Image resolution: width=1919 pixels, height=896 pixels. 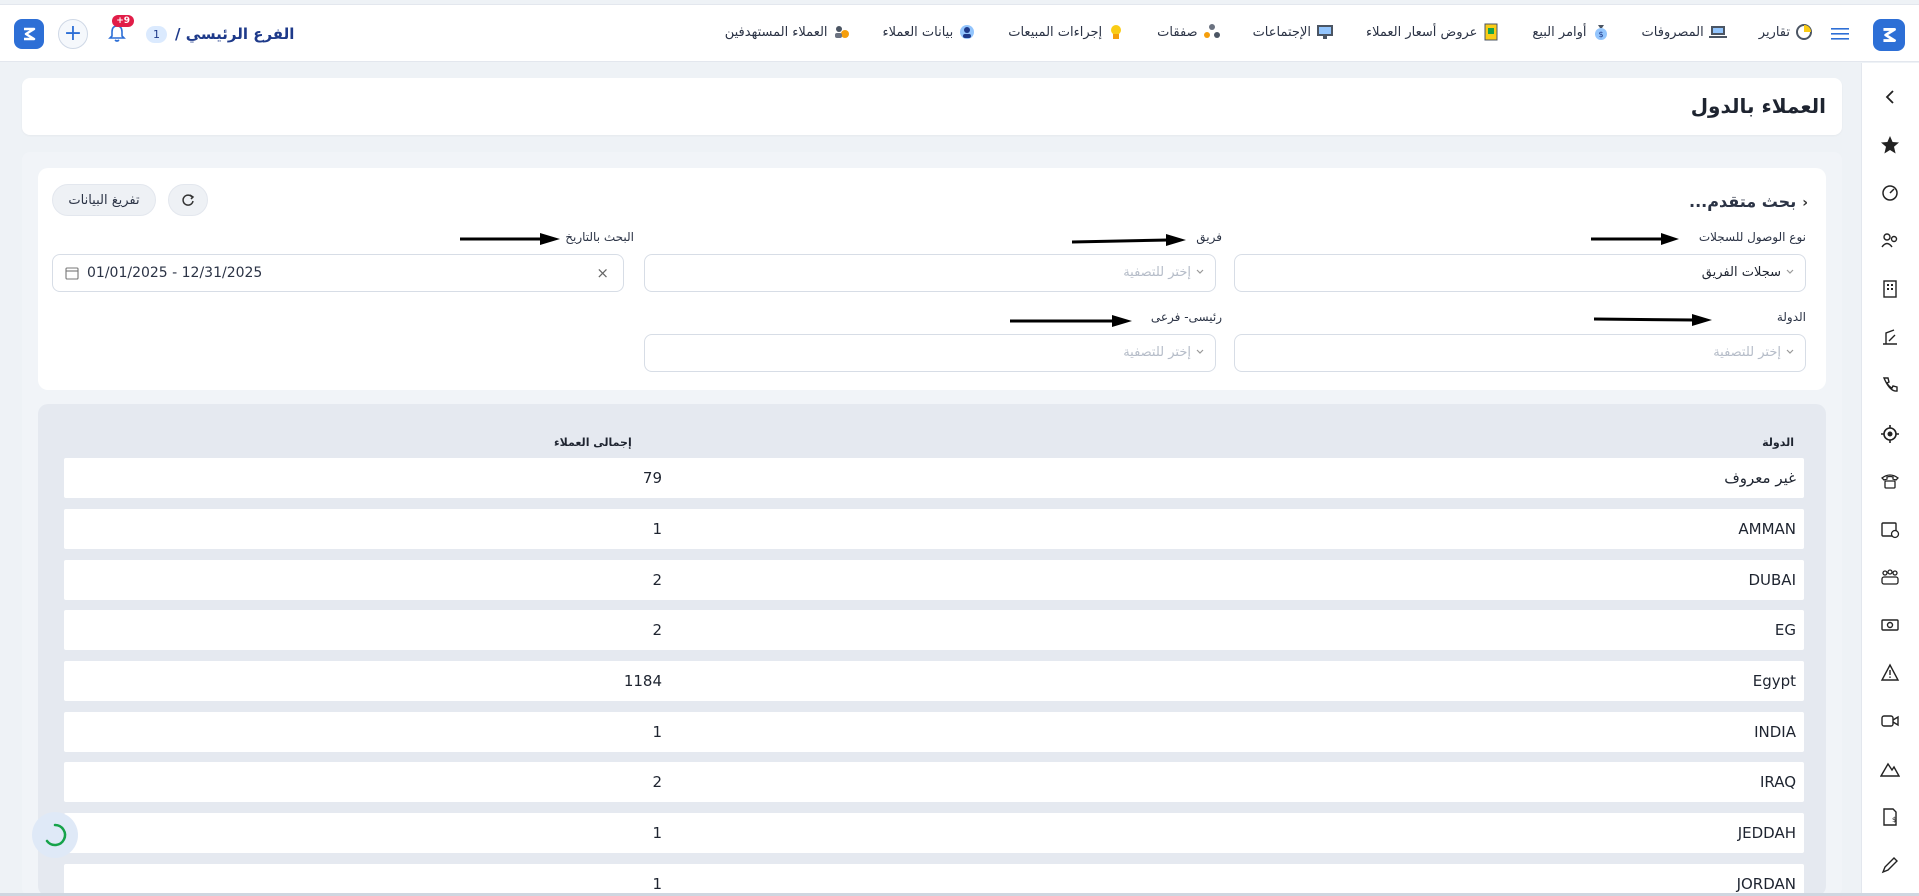 What do you see at coordinates (967, 32) in the screenshot?
I see `client-data-icon` at bounding box center [967, 32].